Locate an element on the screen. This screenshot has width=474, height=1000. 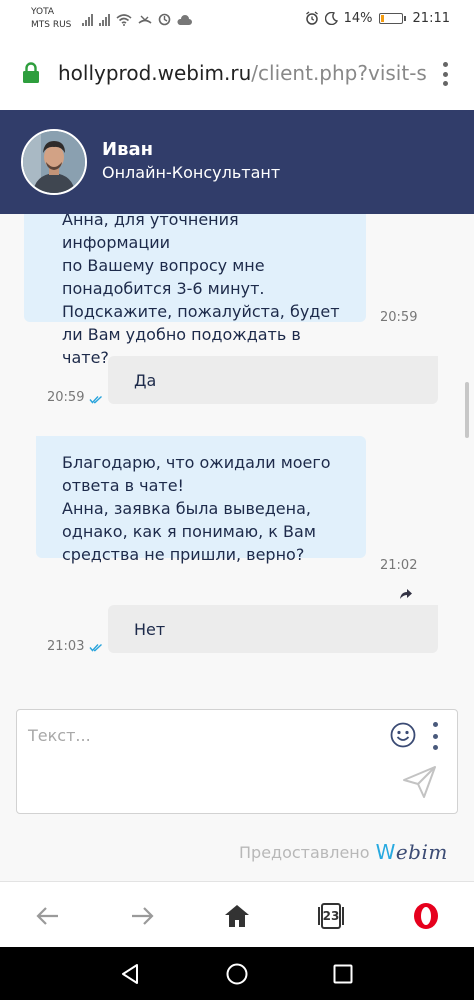
webim-logo-rest: ebim is located at coordinates (421, 852).